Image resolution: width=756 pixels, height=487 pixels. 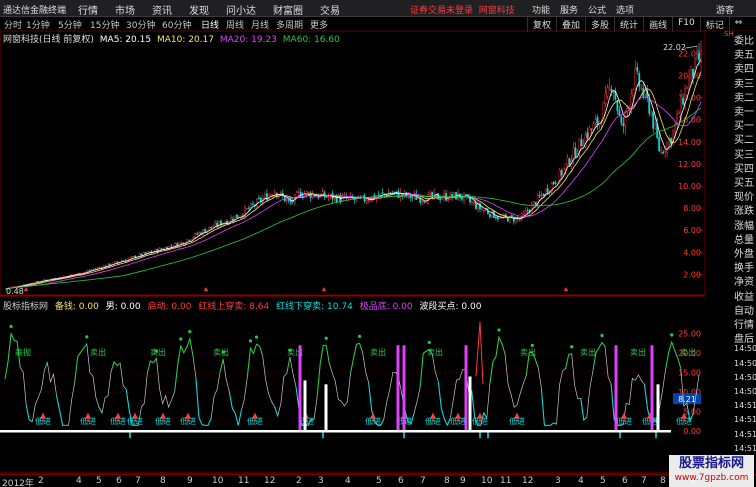 I want to click on menu-item-news: 资讯, so click(x=162, y=9).